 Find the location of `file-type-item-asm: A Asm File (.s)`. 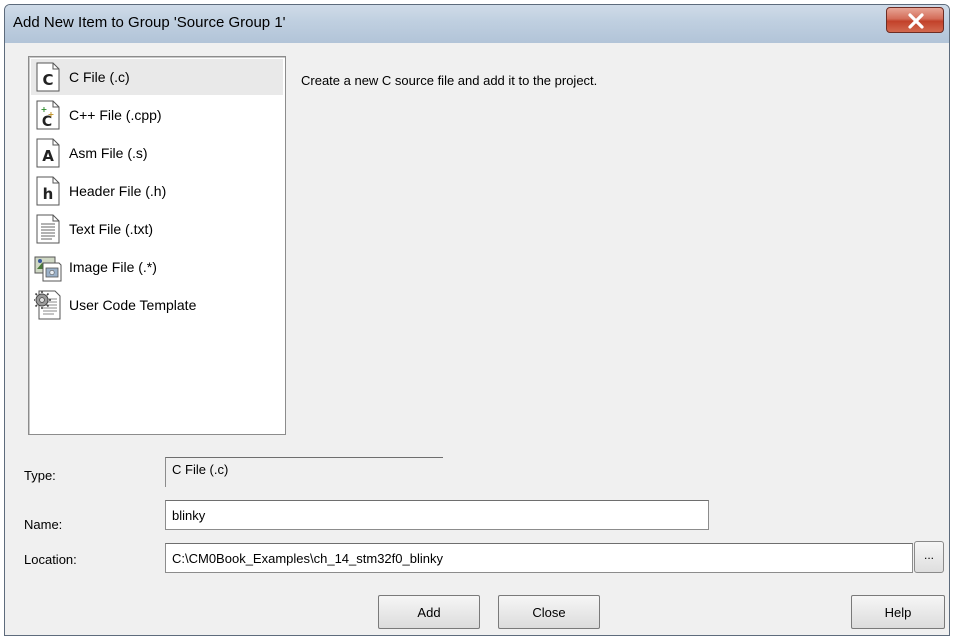

file-type-item-asm: A Asm File (.s) is located at coordinates (157, 153).